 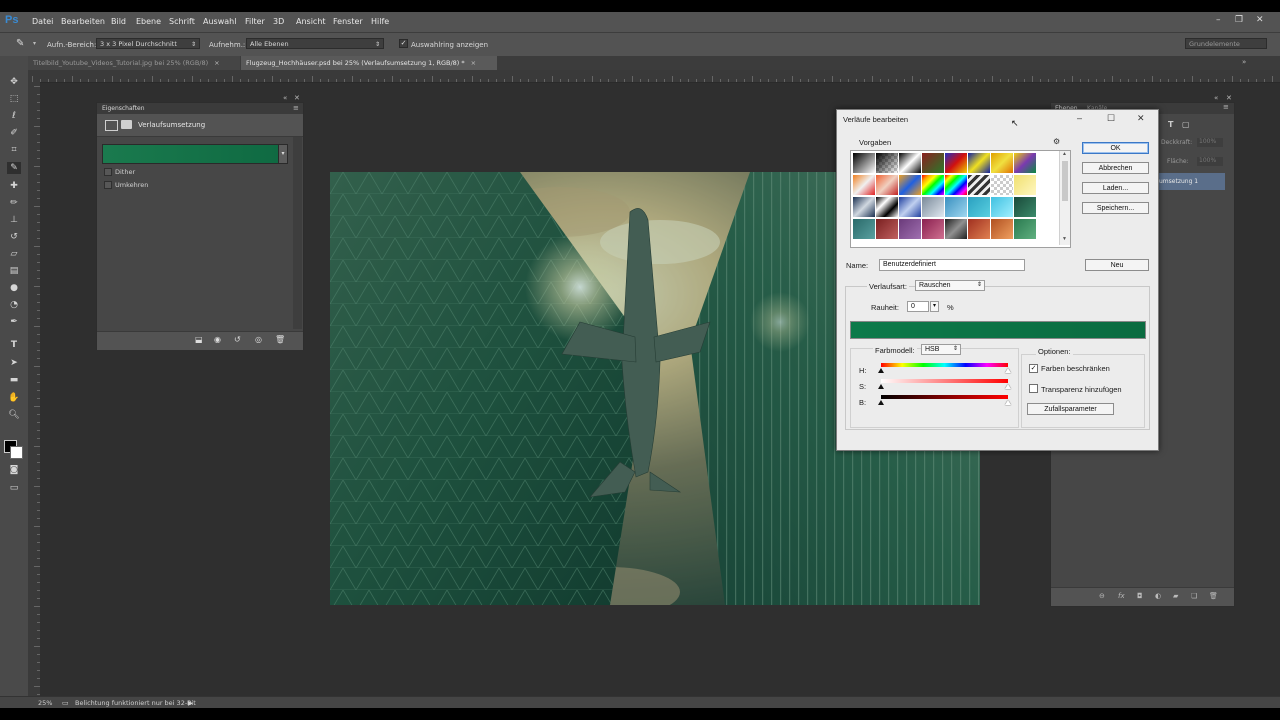 What do you see at coordinates (1175, 596) in the screenshot?
I see `group-icon: ▰` at bounding box center [1175, 596].